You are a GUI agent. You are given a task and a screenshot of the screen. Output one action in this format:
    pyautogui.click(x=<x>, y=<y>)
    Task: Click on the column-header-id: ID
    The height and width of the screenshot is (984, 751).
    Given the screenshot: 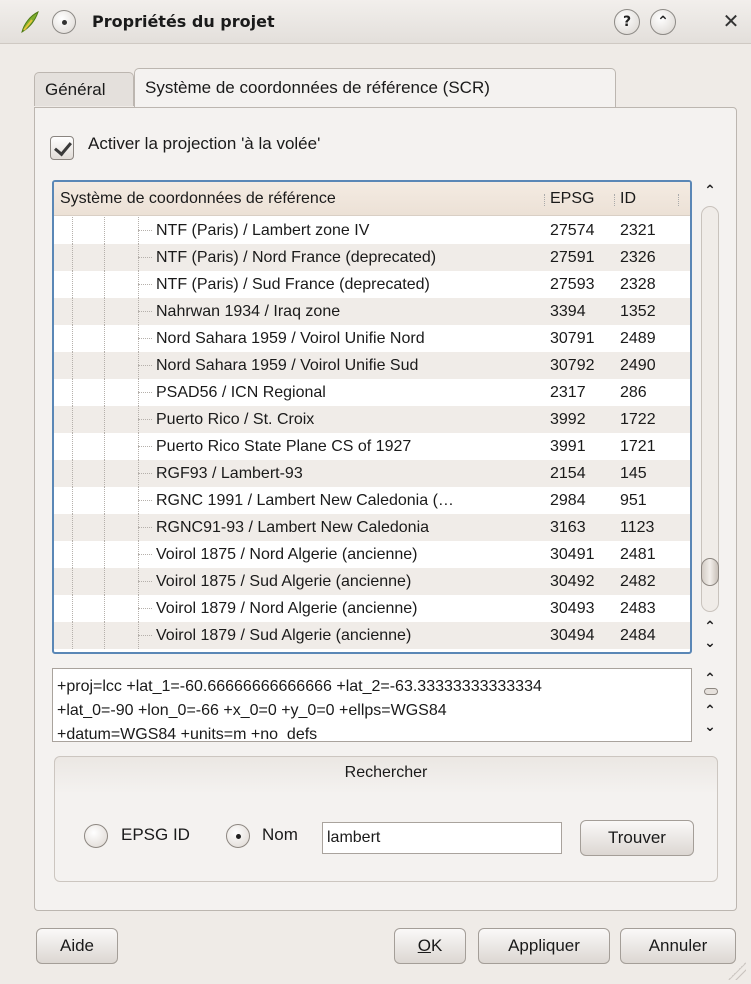 What is the action you would take?
    pyautogui.click(x=628, y=199)
    